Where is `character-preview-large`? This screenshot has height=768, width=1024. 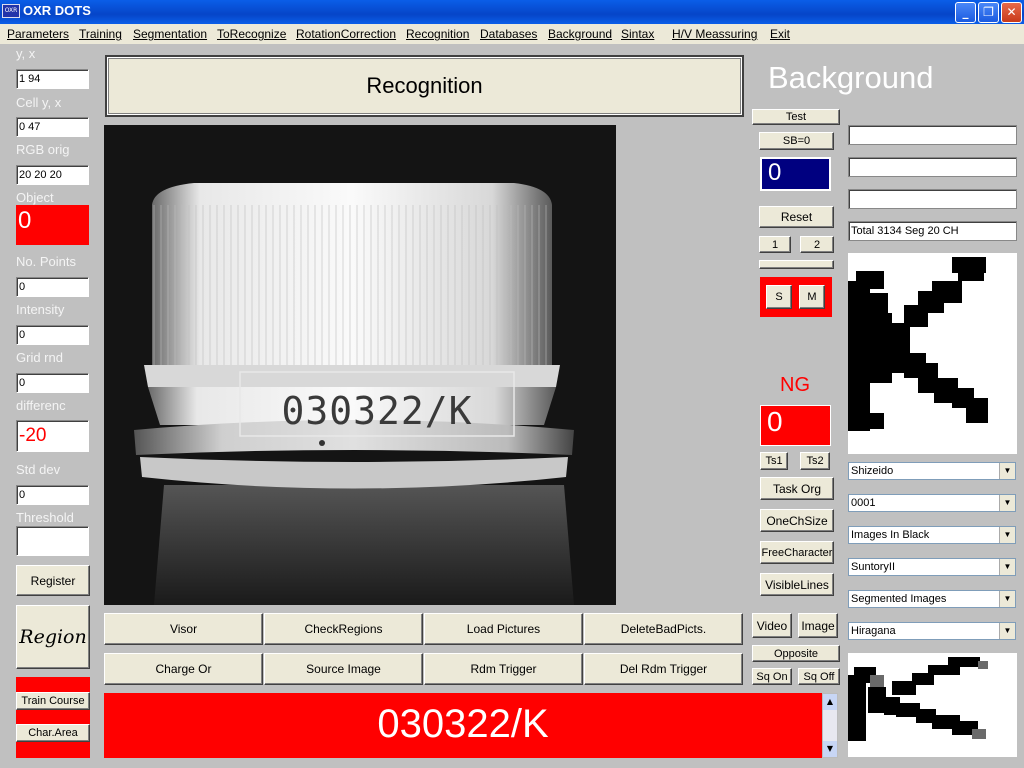 character-preview-large is located at coordinates (932, 353).